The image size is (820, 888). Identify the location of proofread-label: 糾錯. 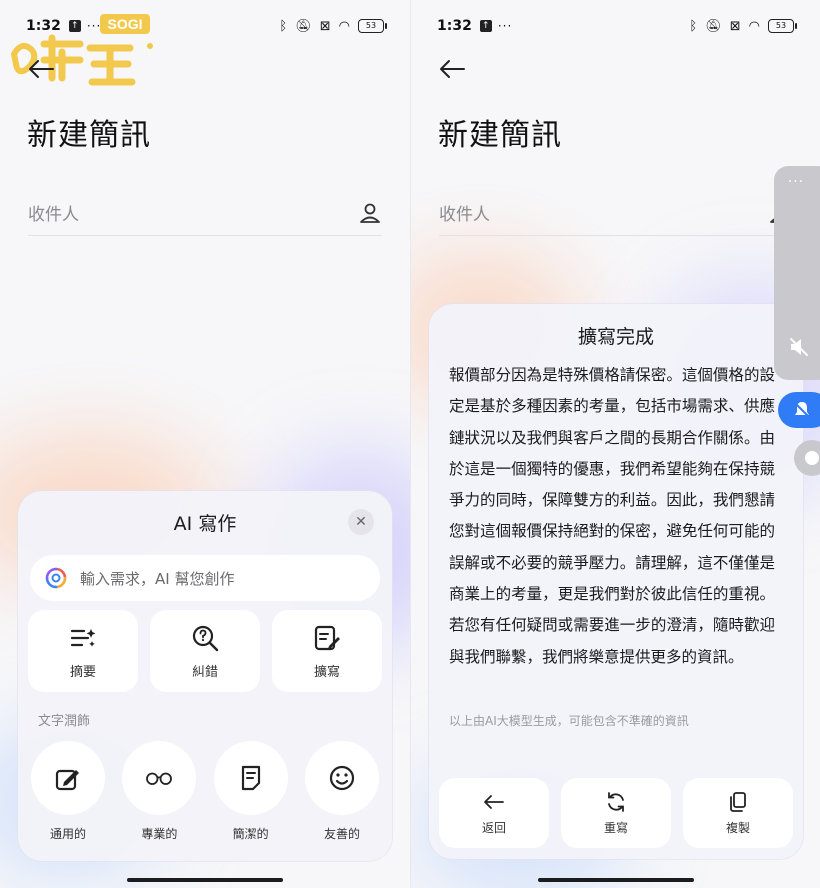
(204, 672).